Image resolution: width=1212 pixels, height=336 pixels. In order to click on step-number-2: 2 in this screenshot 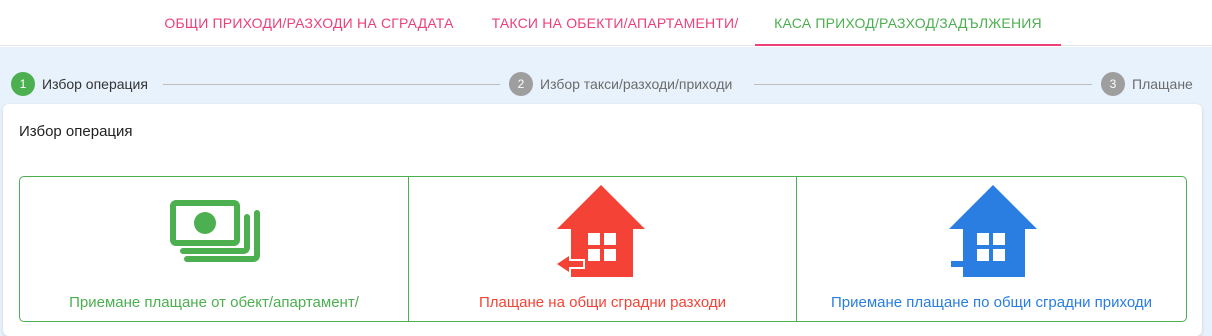, I will do `click(521, 84)`.